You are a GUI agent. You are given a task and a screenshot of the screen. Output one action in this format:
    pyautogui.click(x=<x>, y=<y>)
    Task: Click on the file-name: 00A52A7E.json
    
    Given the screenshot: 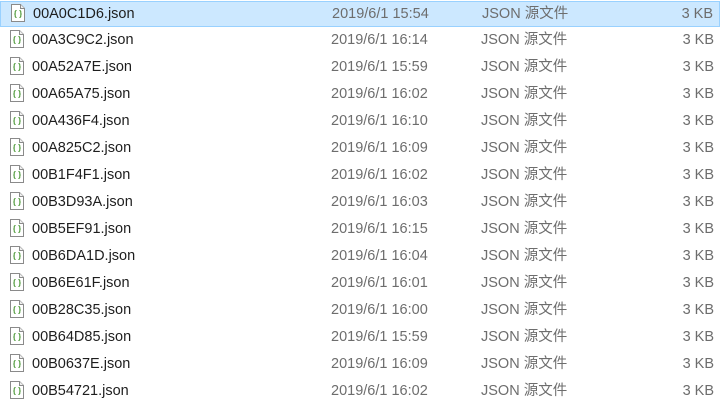 What is the action you would take?
    pyautogui.click(x=82, y=67)
    